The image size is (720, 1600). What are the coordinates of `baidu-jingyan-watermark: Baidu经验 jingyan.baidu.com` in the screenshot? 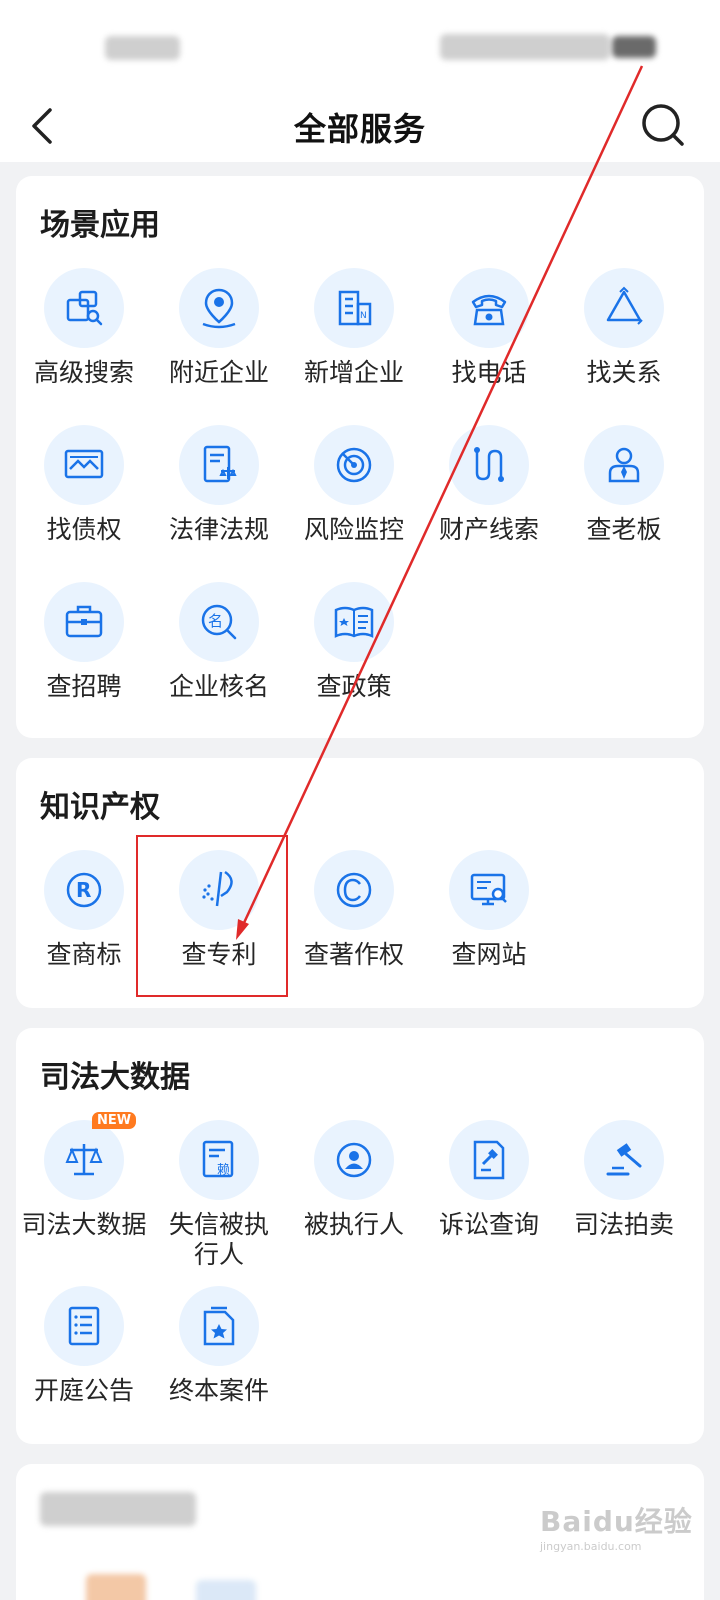 It's located at (625, 1535).